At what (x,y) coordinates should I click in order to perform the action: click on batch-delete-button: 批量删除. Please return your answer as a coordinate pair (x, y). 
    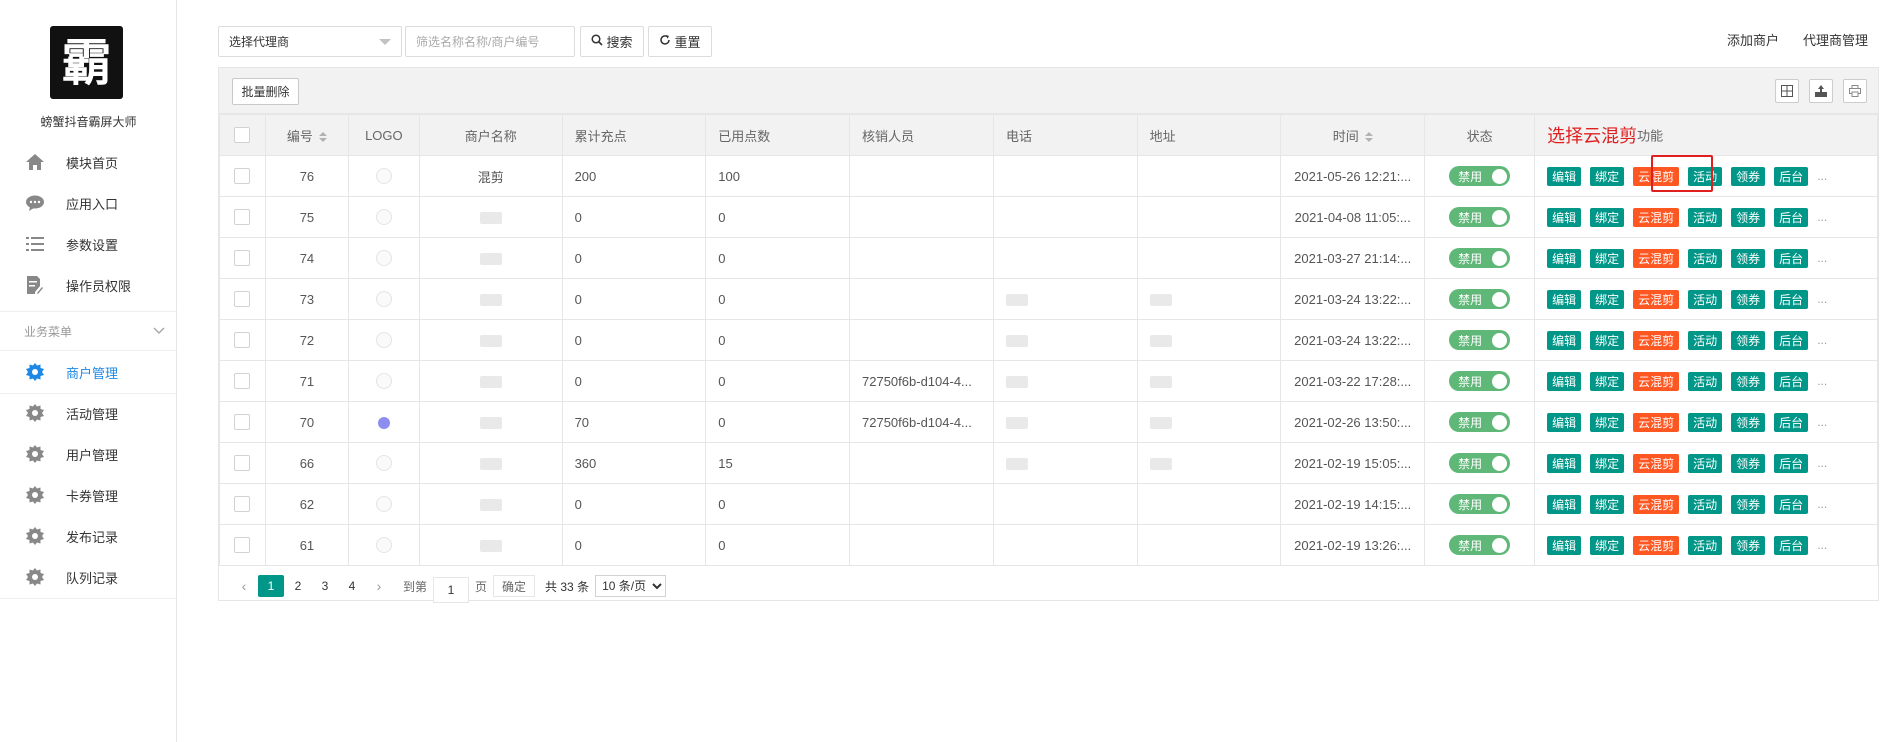
    Looking at the image, I should click on (265, 91).